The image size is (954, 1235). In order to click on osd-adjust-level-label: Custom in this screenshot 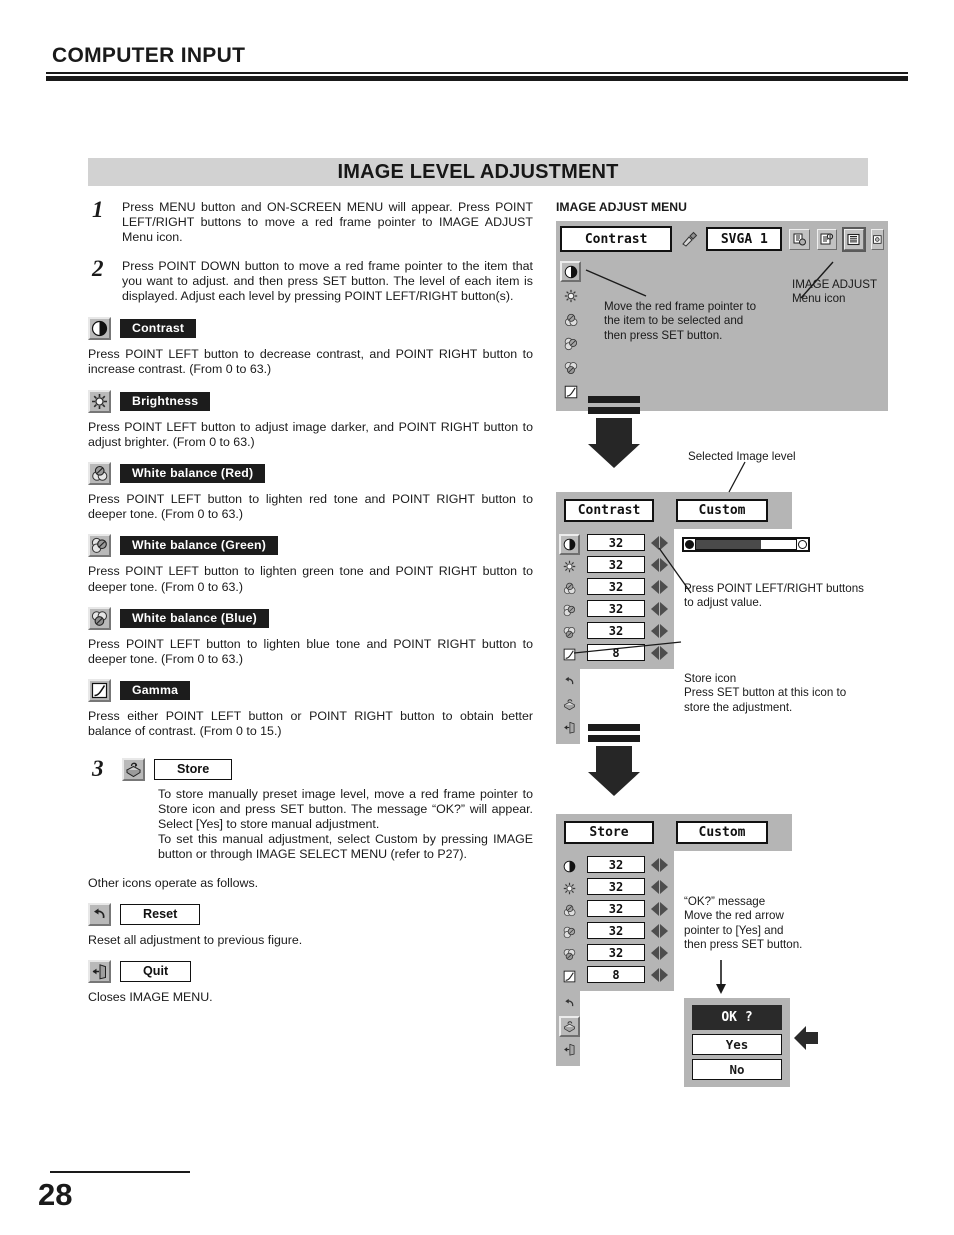, I will do `click(722, 510)`.